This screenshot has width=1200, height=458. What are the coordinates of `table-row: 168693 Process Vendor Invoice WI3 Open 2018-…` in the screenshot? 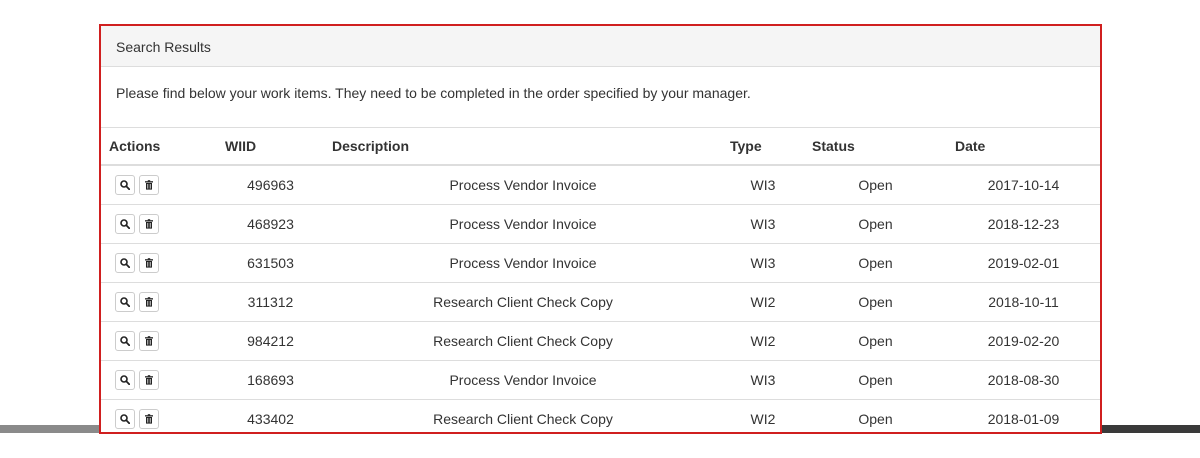 It's located at (600, 380).